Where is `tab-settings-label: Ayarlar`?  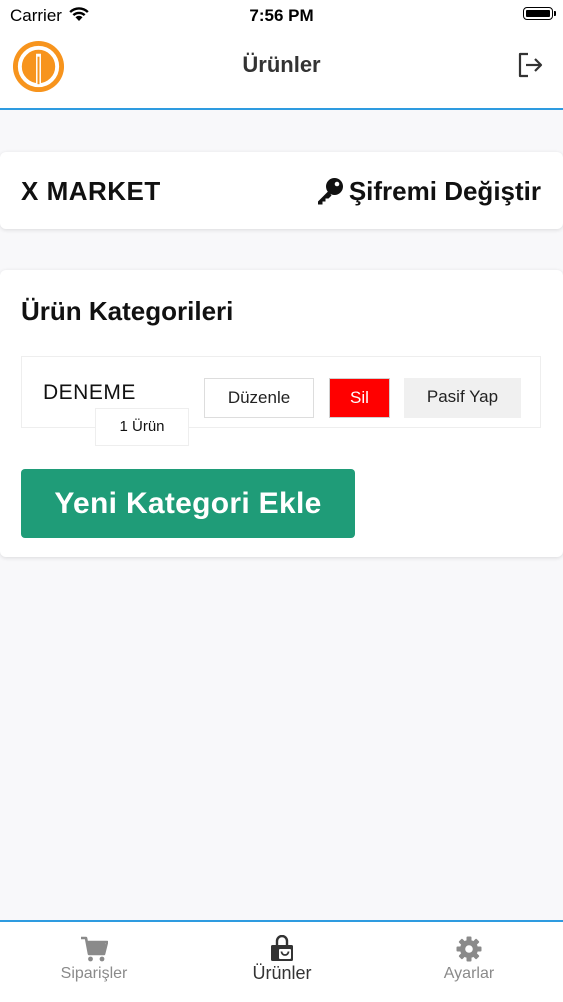
tab-settings-label: Ayarlar is located at coordinates (469, 973).